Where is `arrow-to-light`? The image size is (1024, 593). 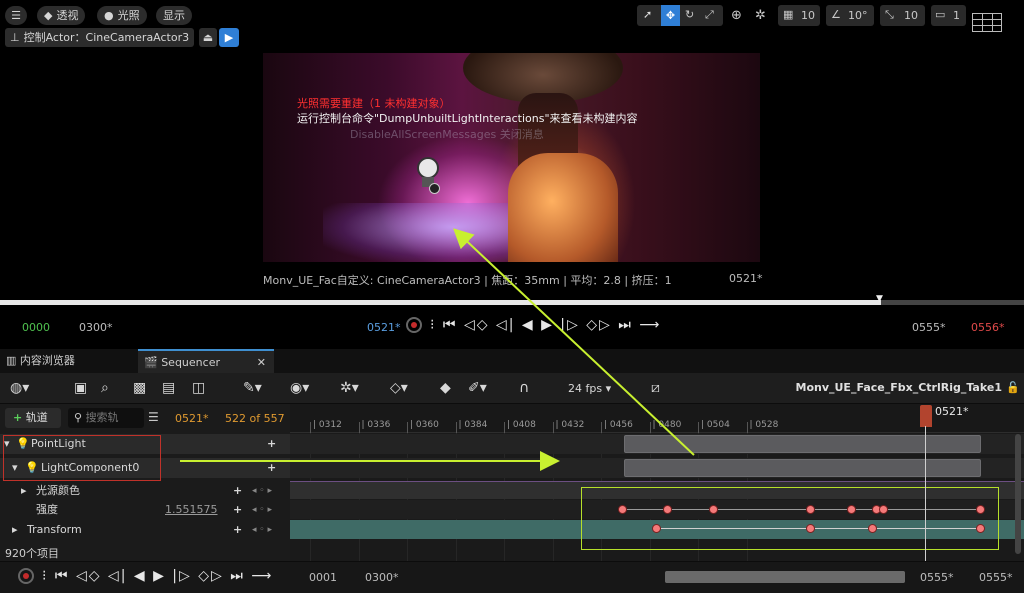
arrow-to-light is located at coordinates (574, 342).